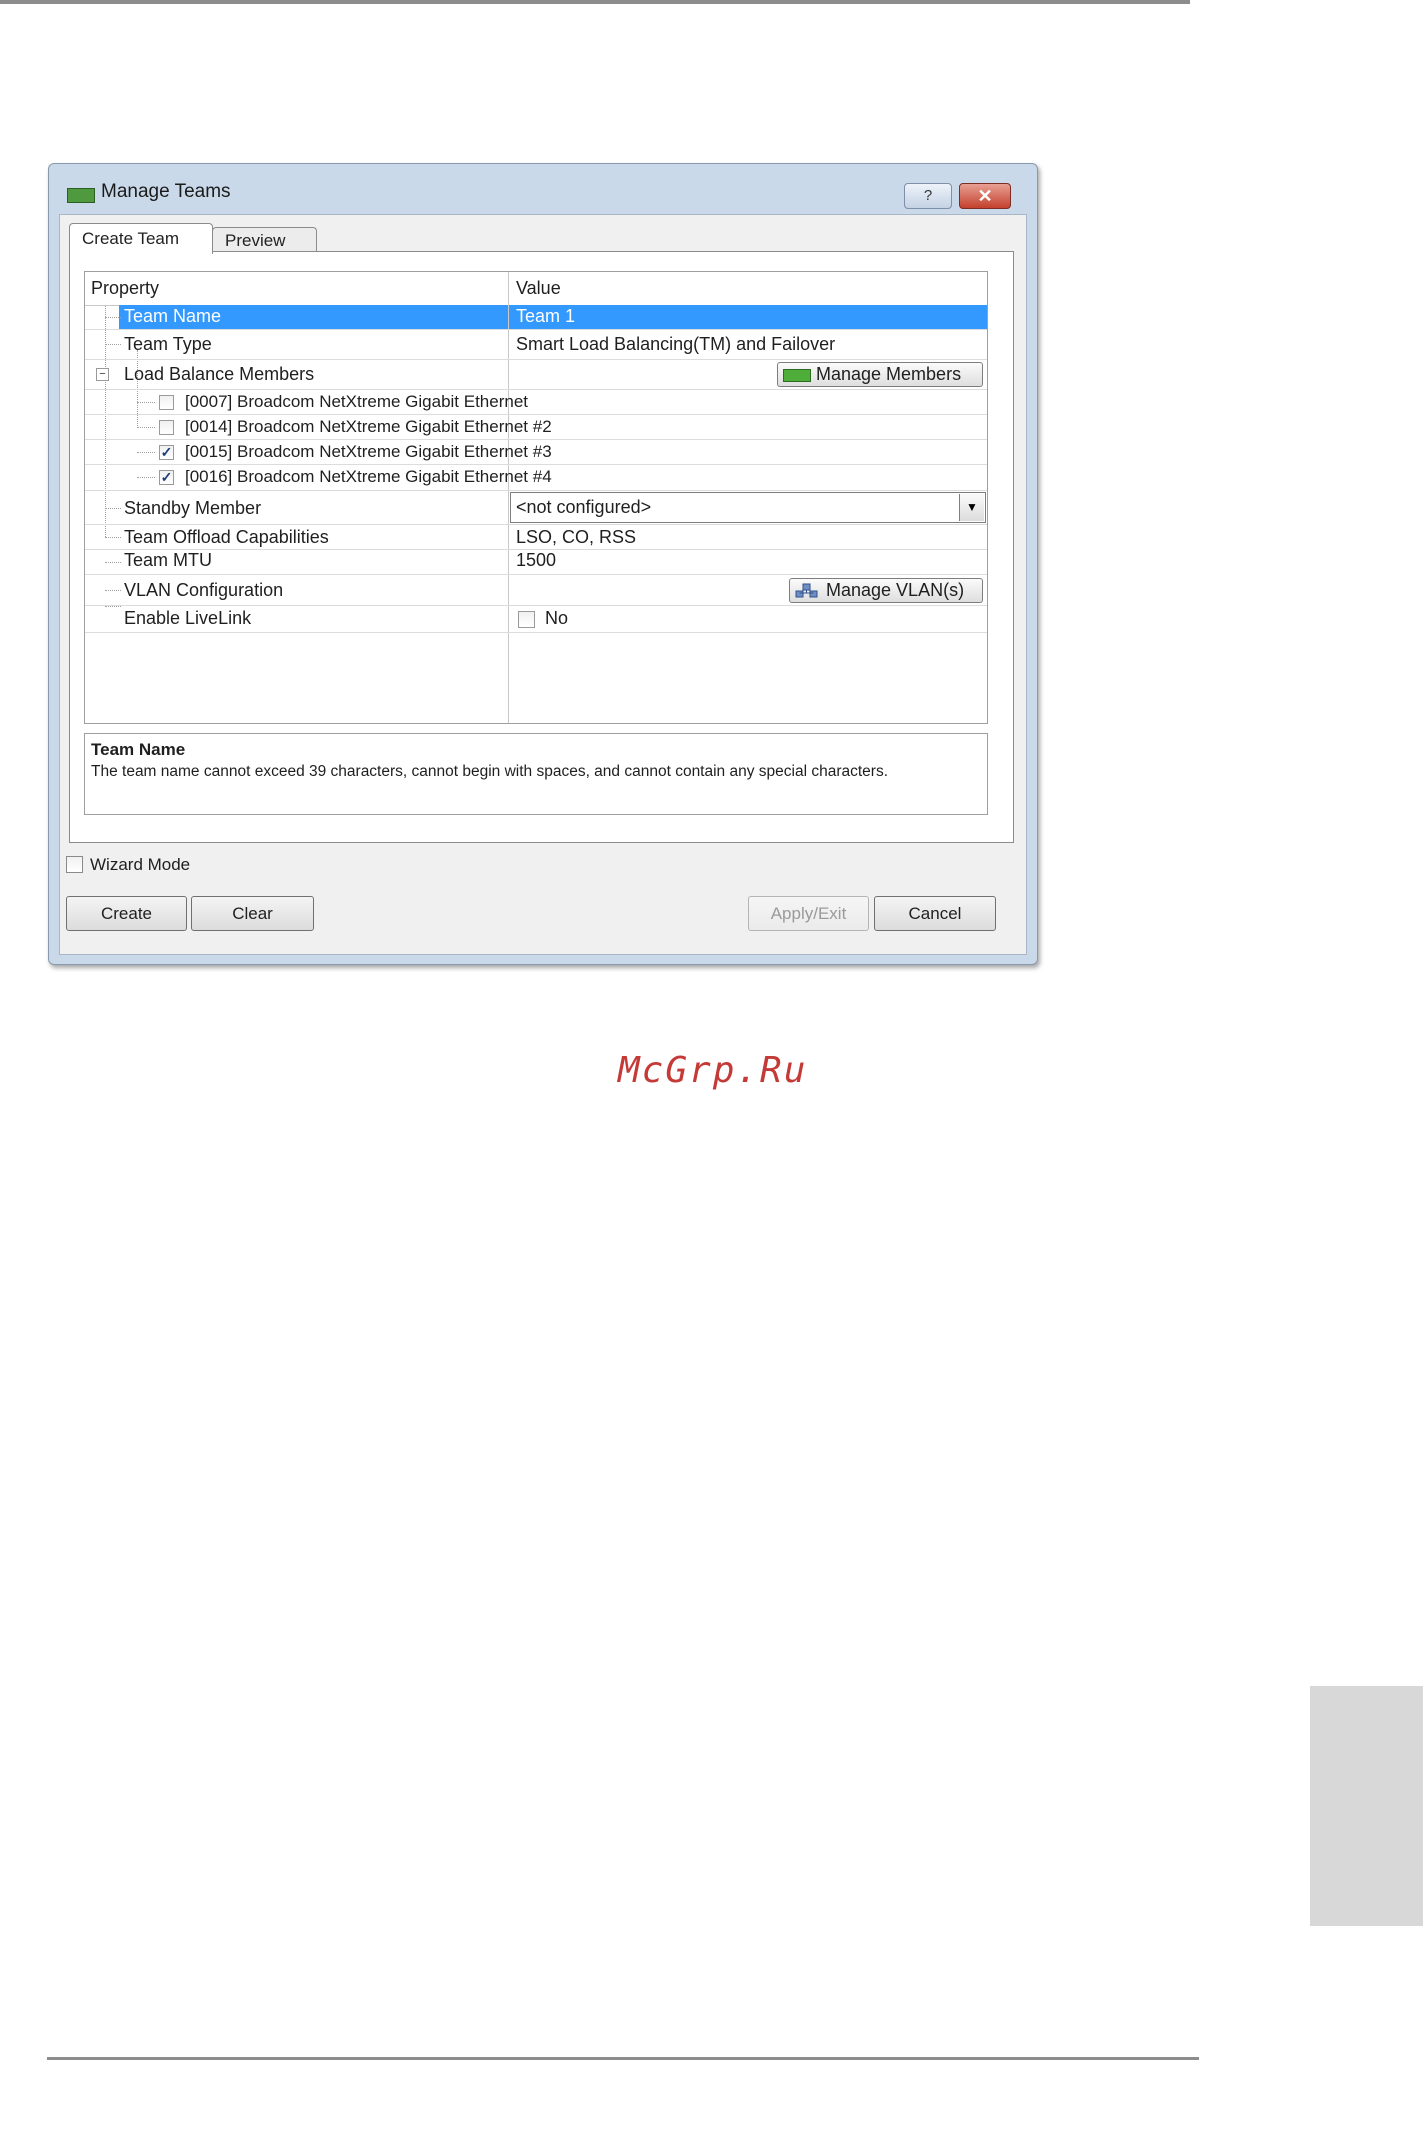  I want to click on manage-vlans-label: Manage VLAN(s), so click(895, 590).